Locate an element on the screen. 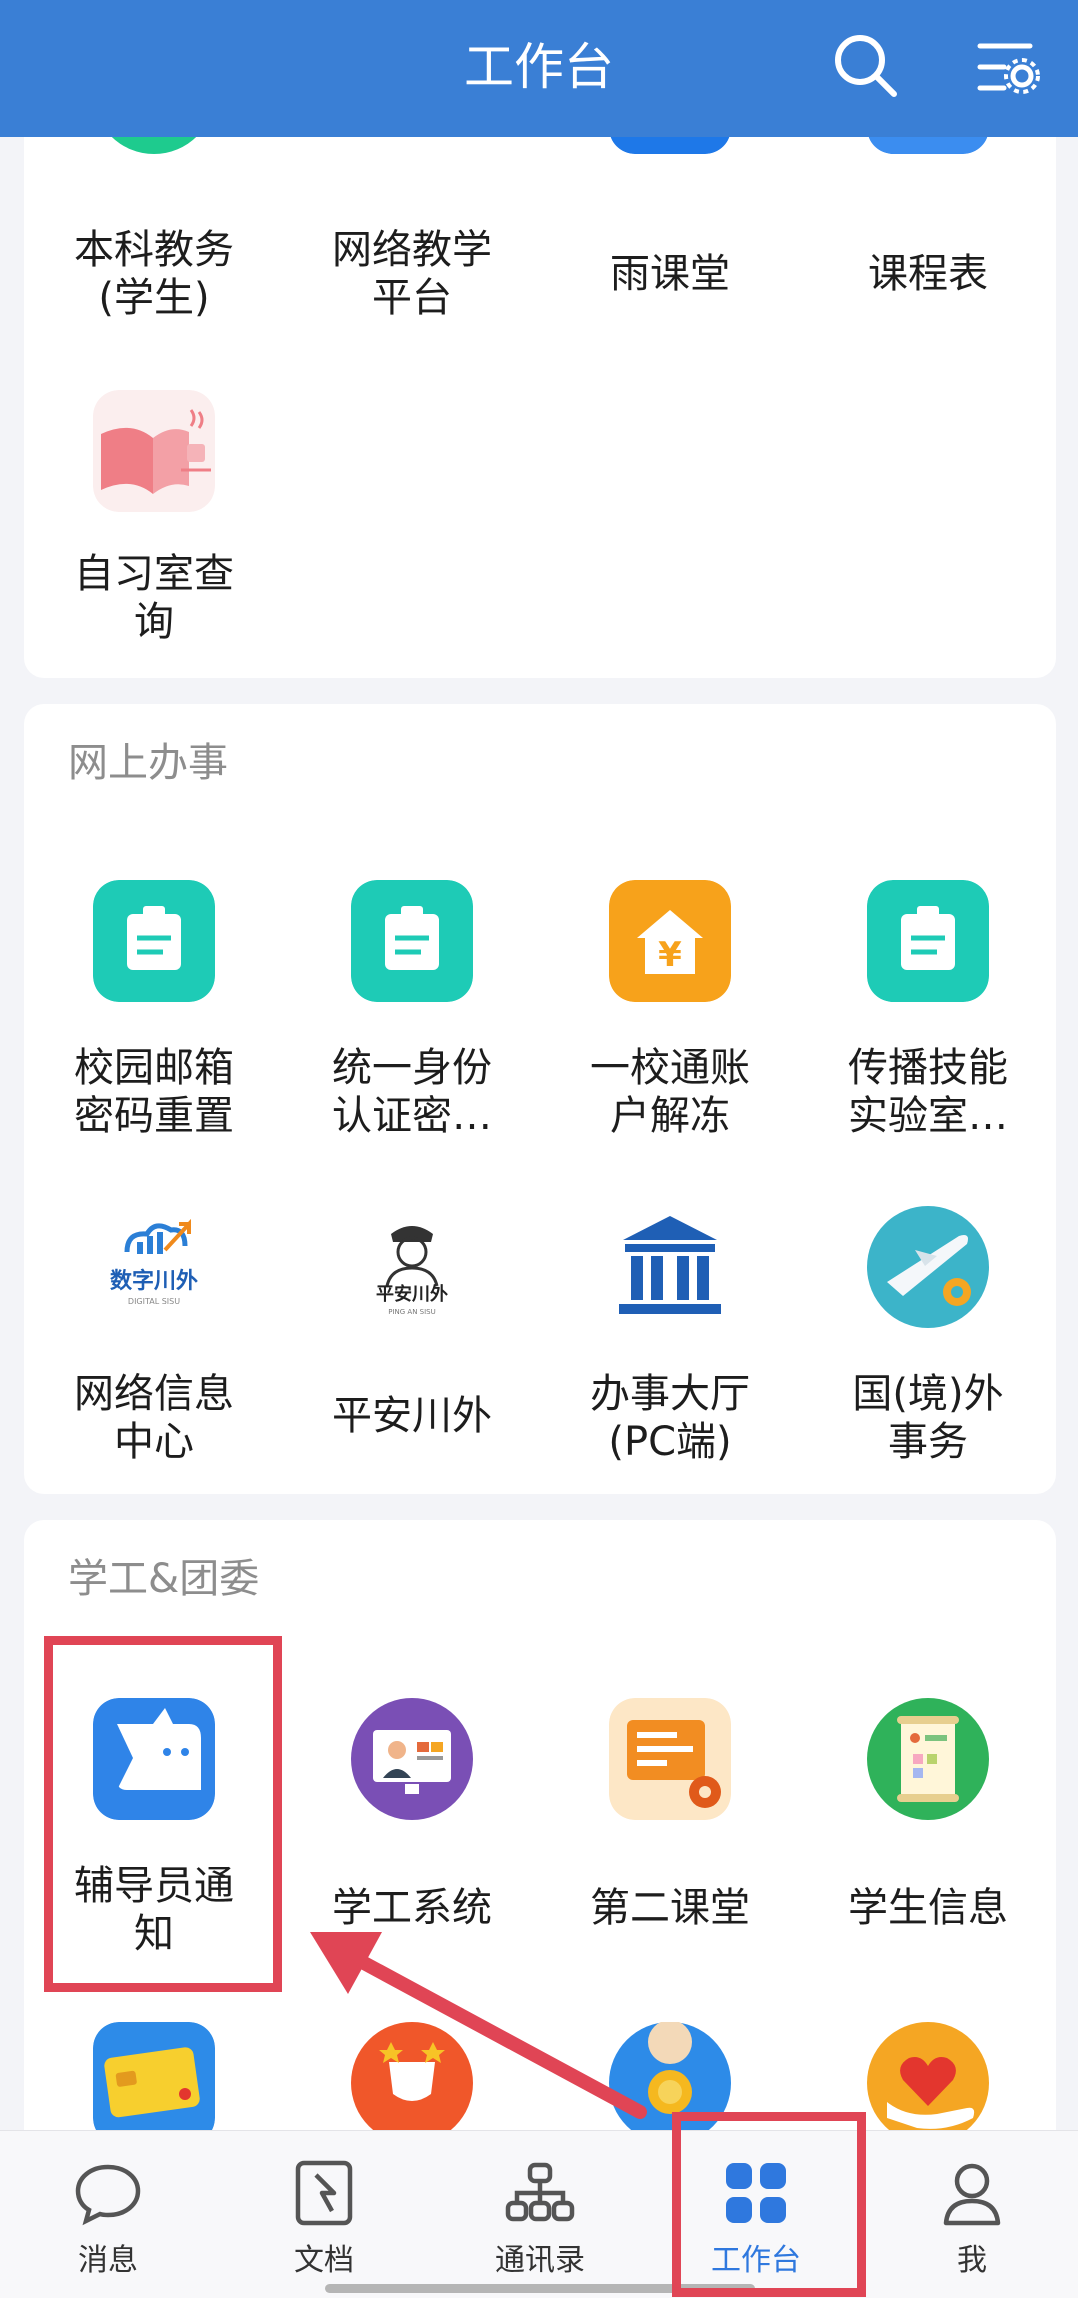 This screenshot has width=1078, height=2298. nav-label: 我 is located at coordinates (972, 2260).